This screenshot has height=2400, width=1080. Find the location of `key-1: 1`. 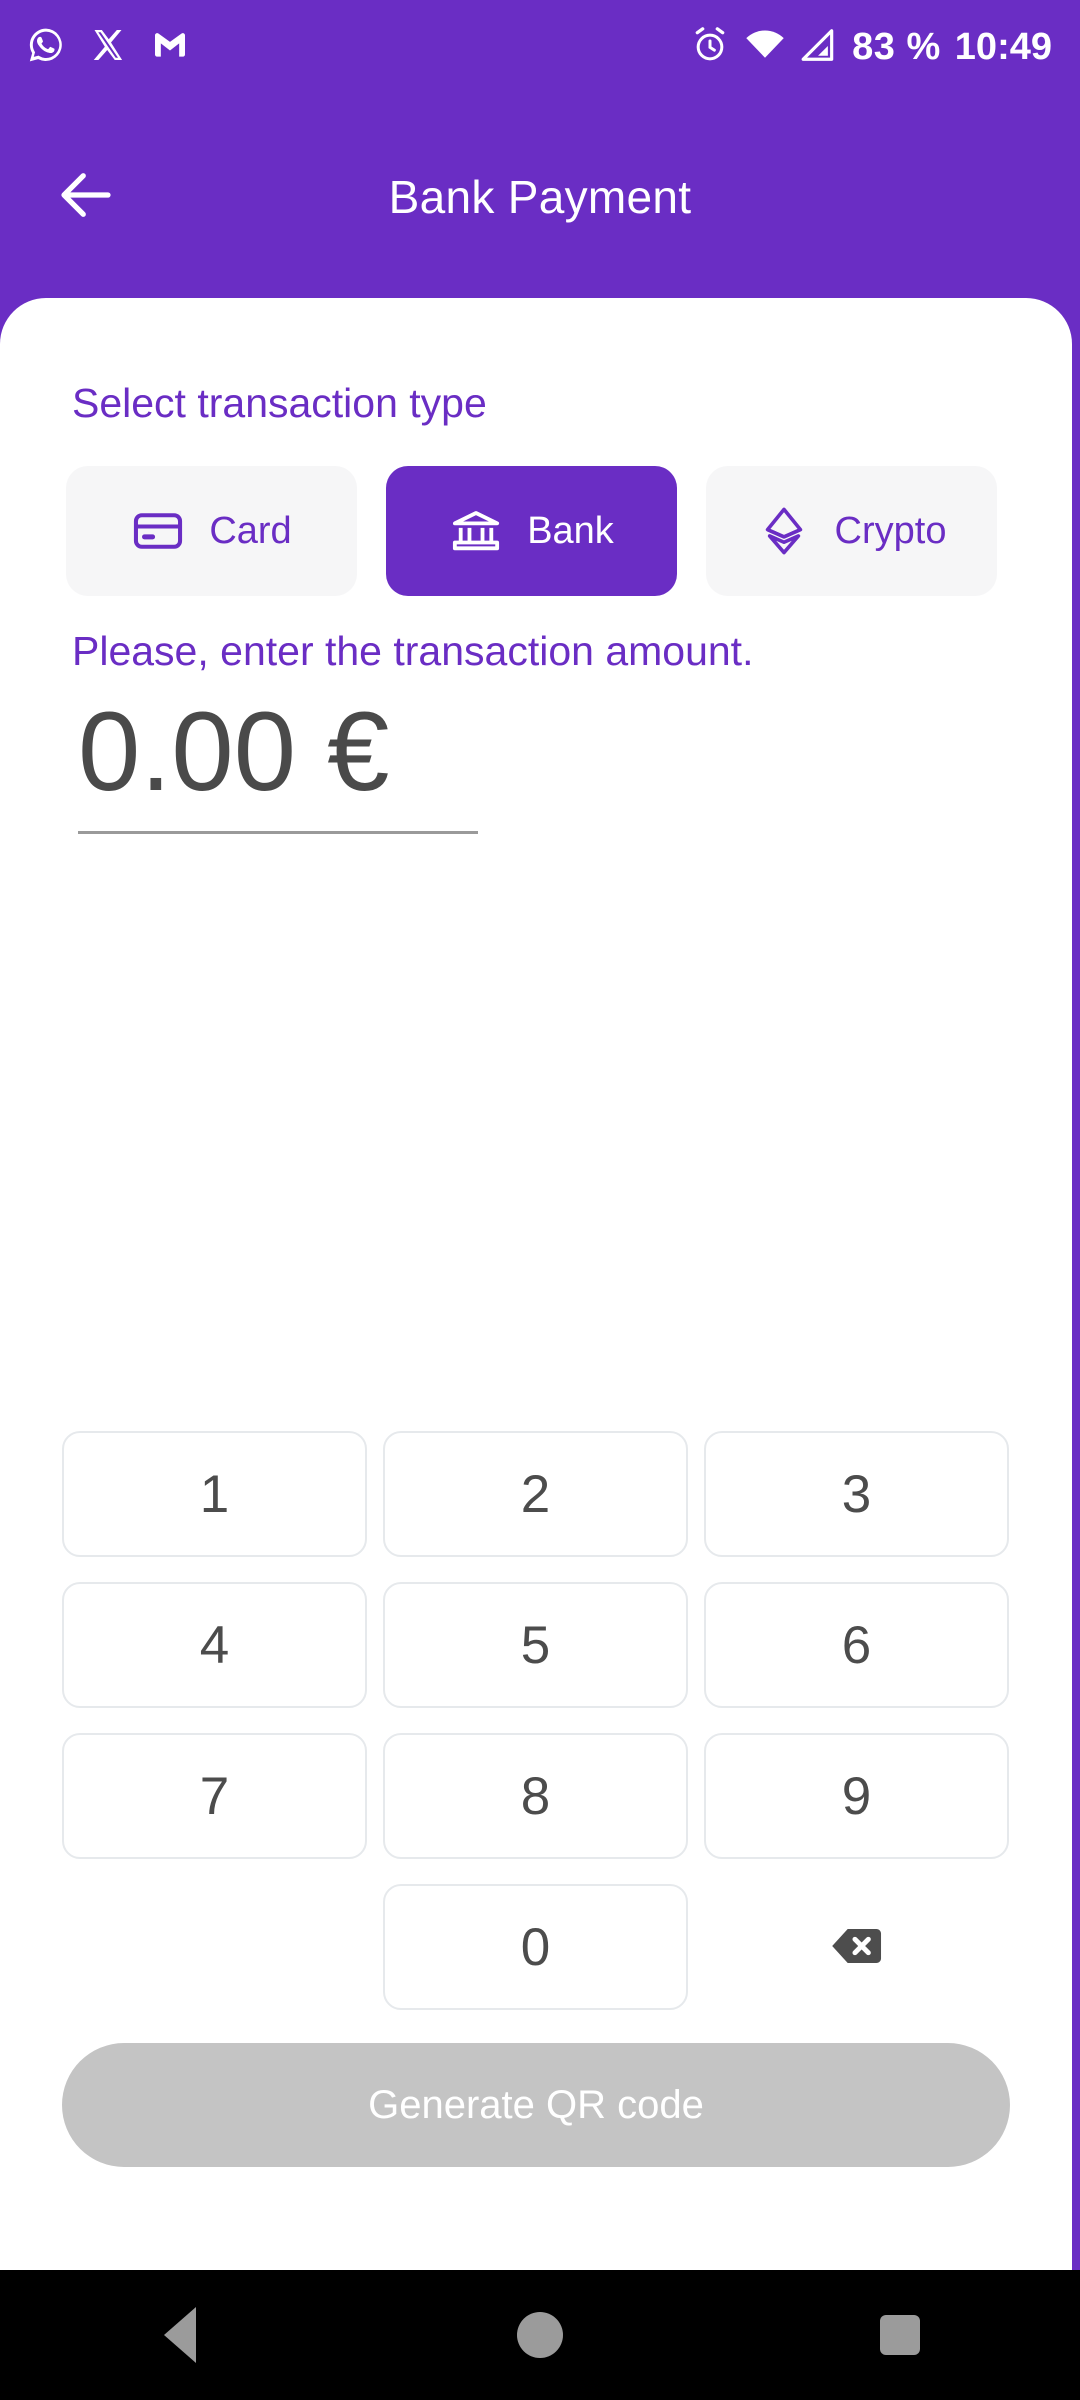

key-1: 1 is located at coordinates (214, 1494).